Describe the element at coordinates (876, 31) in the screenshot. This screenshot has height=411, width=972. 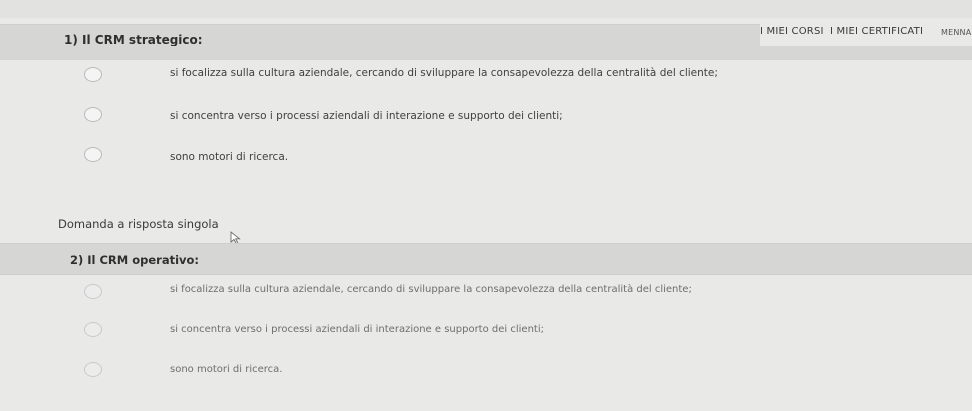
I see `nav-my-certificates-link: I MIEI CERTIFICATI` at that location.